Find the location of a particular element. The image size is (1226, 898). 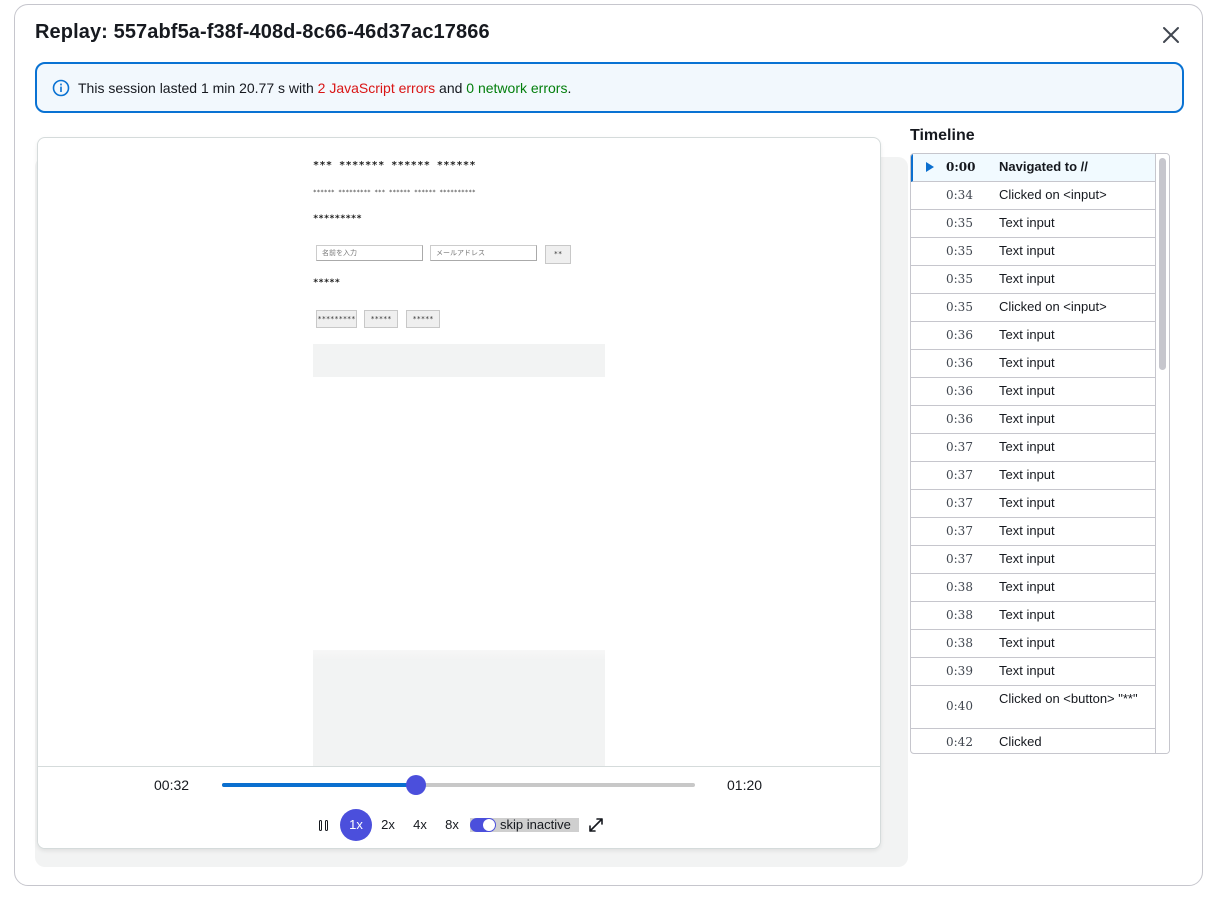

timeline-event-label: Clicked on <input> is located at coordinates (1053, 194).